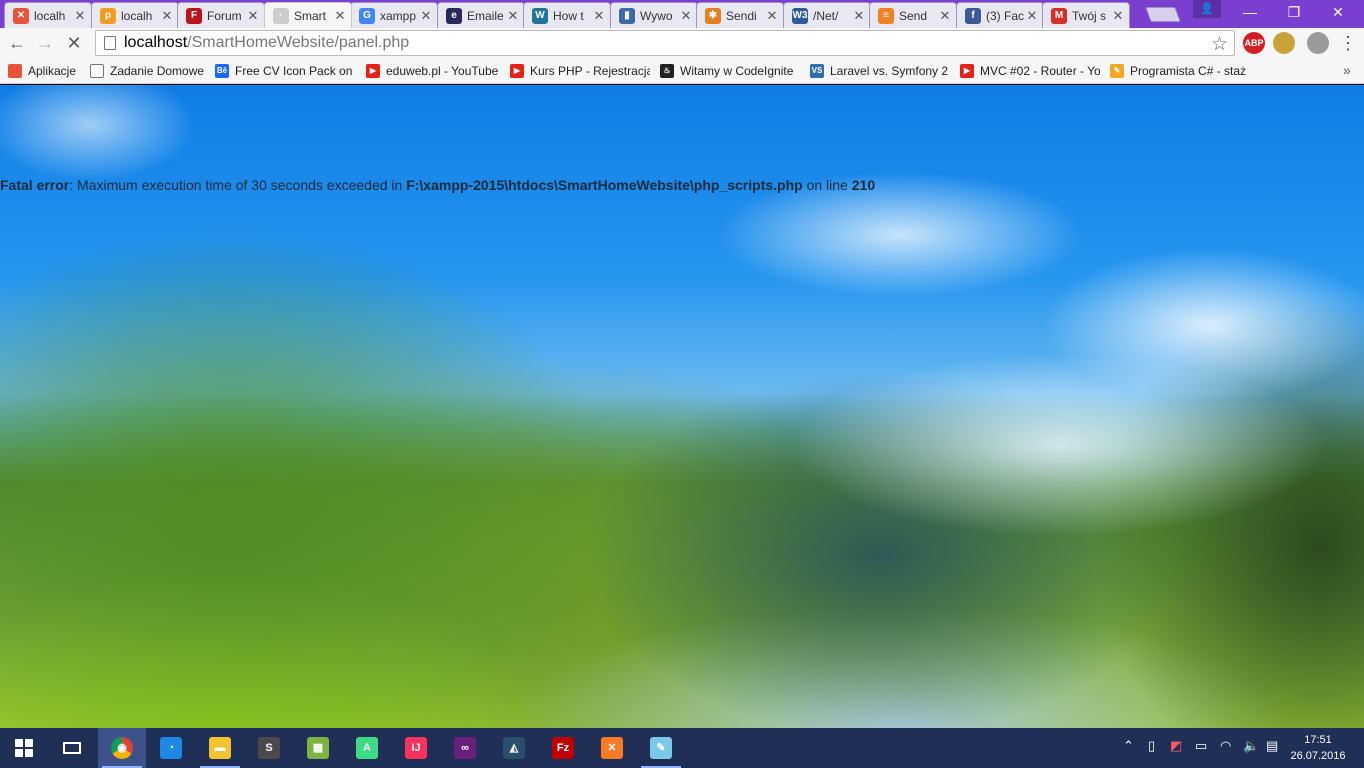 This screenshot has height=768, width=1364. What do you see at coordinates (863, 185) in the screenshot?
I see `error-line-number: 210` at bounding box center [863, 185].